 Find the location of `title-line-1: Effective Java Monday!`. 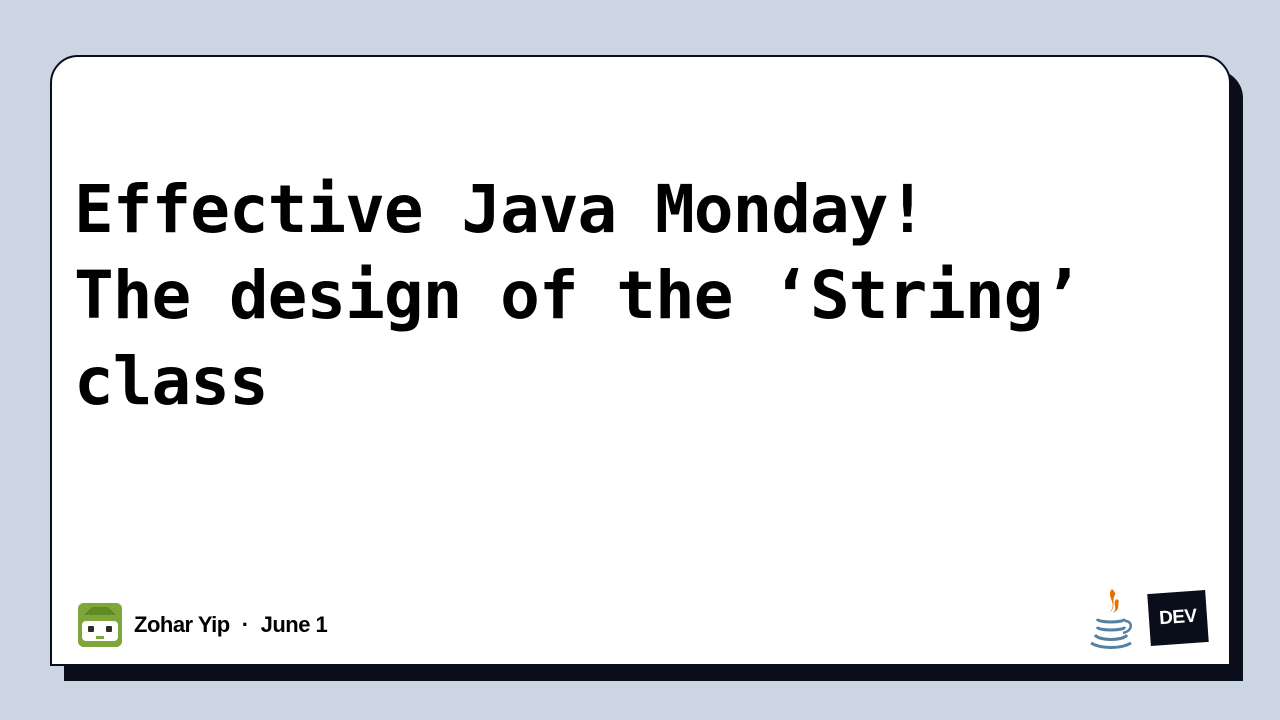

title-line-1: Effective Java Monday! is located at coordinates (500, 209).